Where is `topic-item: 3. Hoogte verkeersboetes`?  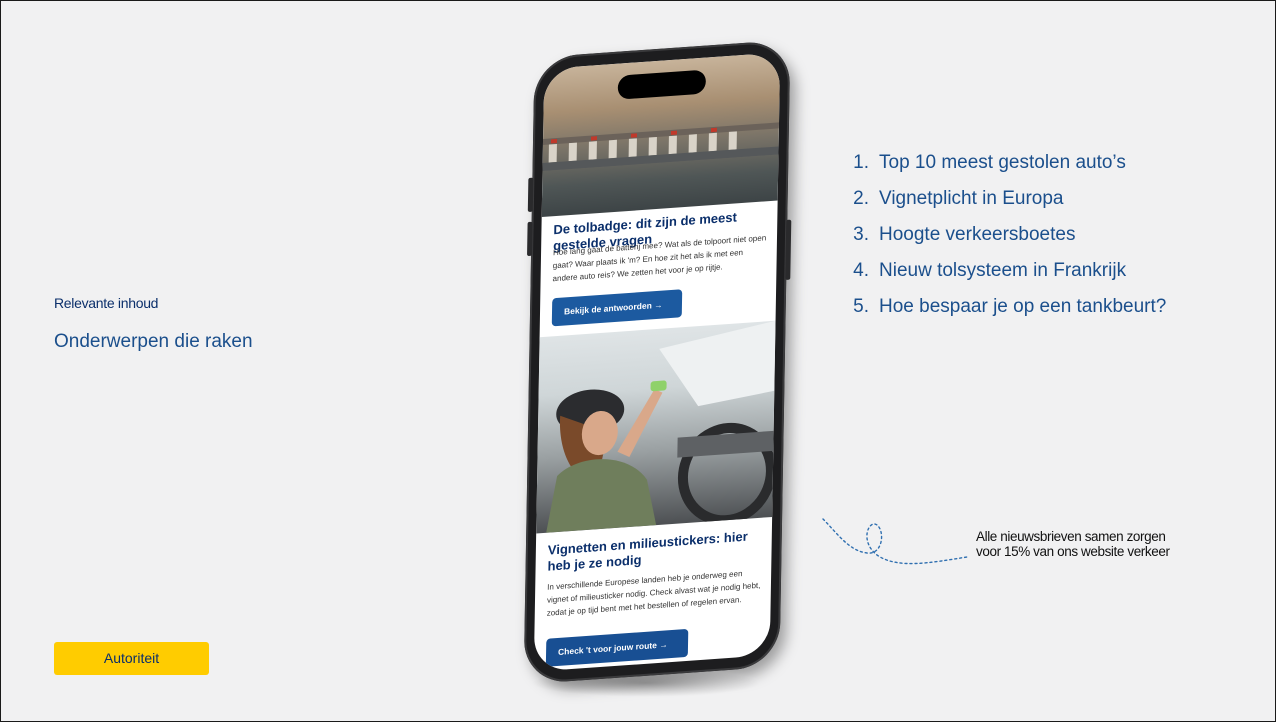 topic-item: 3. Hoogte verkeersboetes is located at coordinates (1003, 241).